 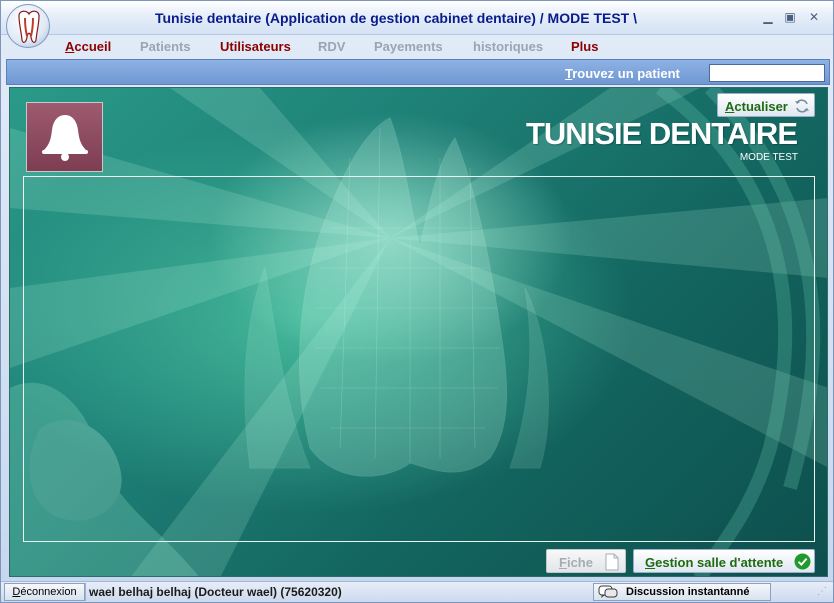 What do you see at coordinates (44, 592) in the screenshot?
I see `logout-button: Déconnexion` at bounding box center [44, 592].